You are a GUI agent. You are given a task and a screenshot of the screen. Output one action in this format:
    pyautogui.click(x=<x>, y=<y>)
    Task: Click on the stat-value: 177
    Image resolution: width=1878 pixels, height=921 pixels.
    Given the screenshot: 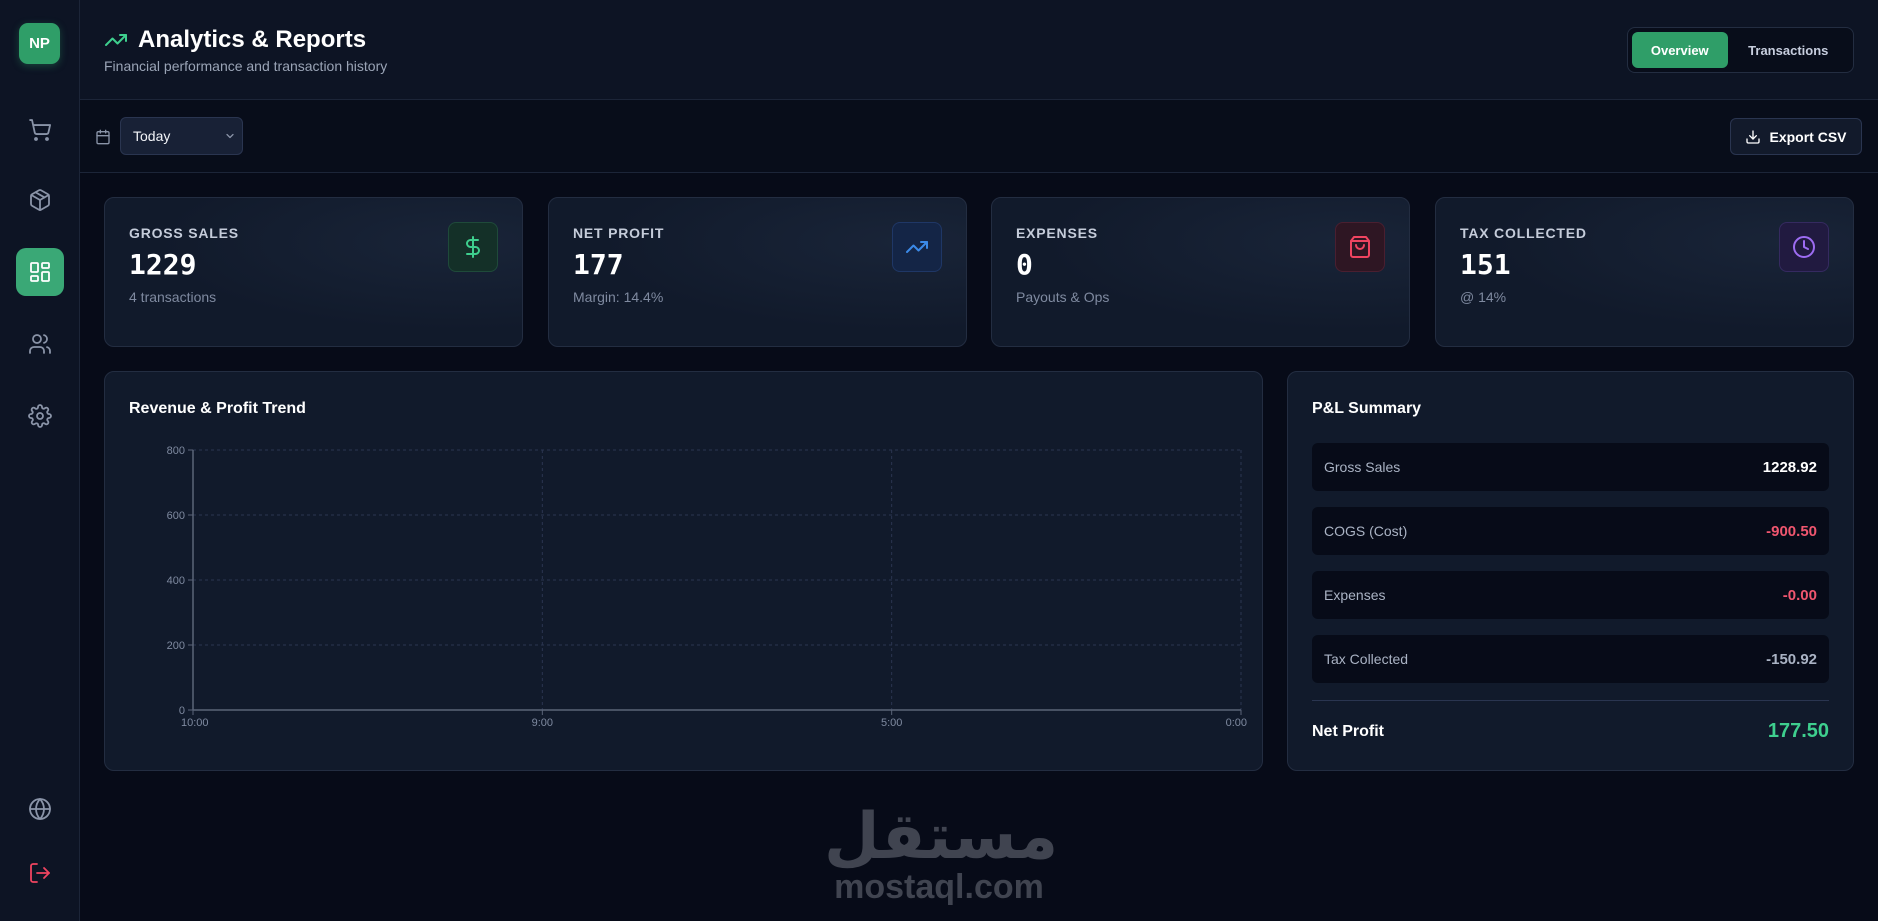 What is the action you would take?
    pyautogui.click(x=598, y=264)
    